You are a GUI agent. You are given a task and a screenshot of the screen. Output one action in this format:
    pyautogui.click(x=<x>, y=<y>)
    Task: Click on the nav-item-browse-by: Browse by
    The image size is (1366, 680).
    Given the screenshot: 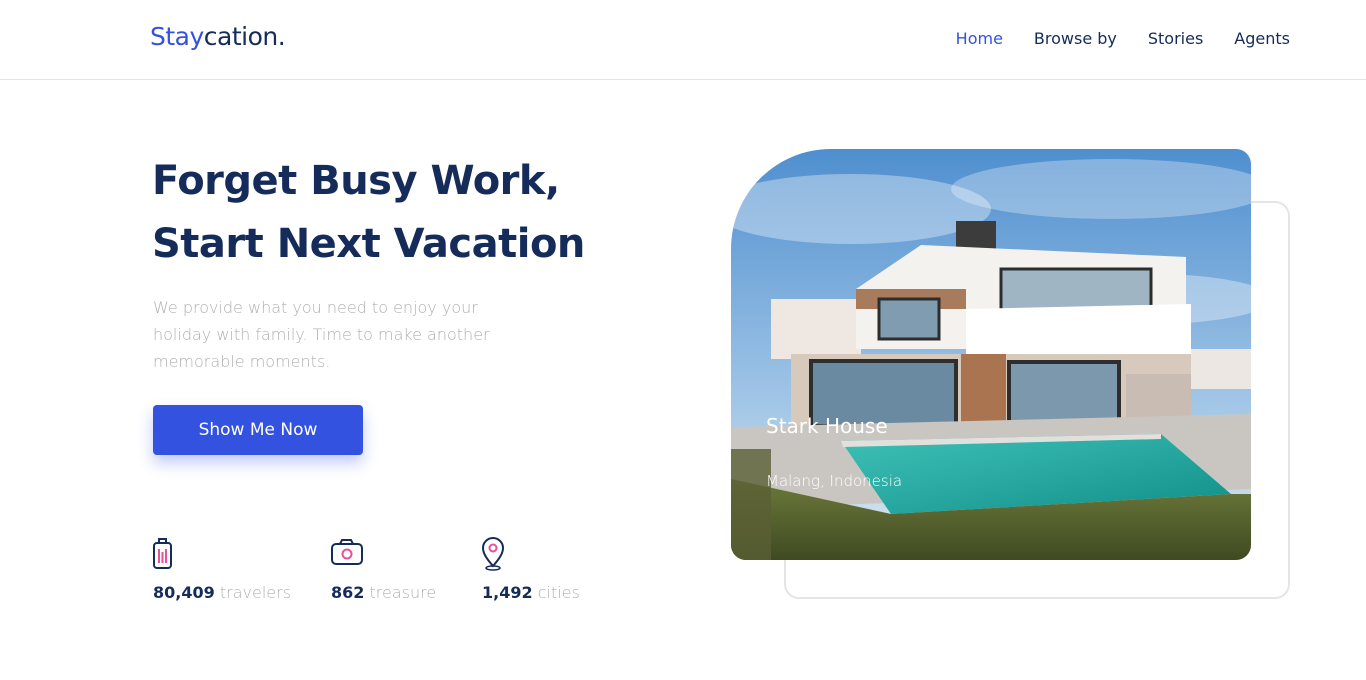 What is the action you would take?
    pyautogui.click(x=1075, y=38)
    